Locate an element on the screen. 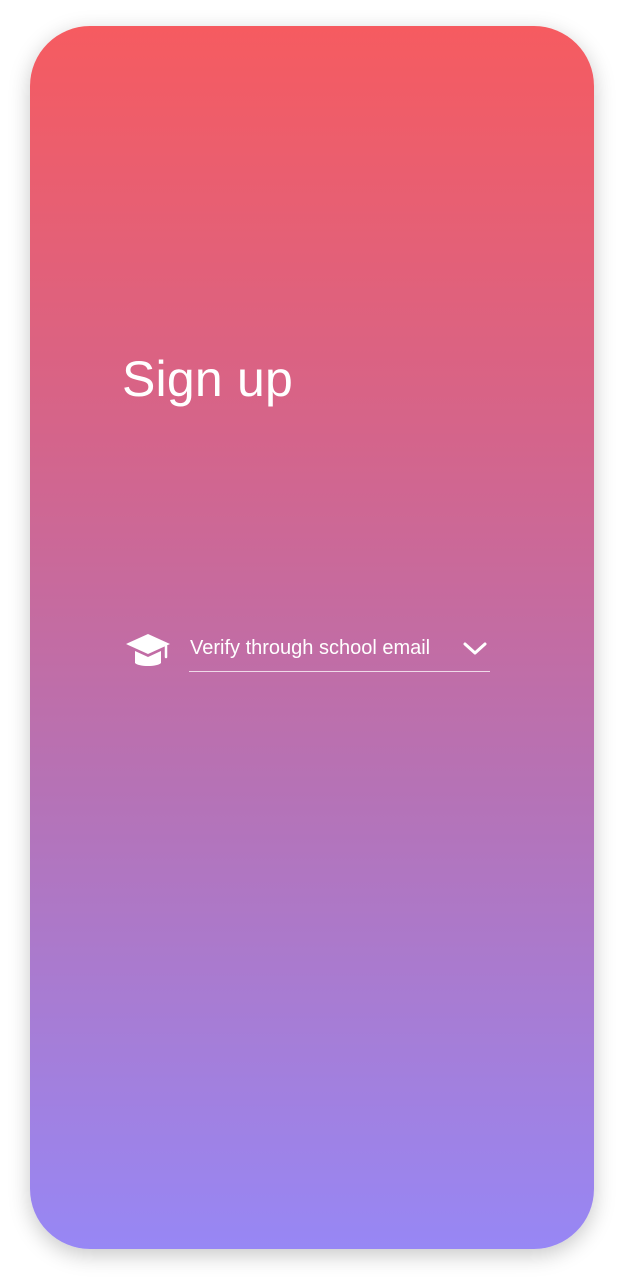  verification-method-dropdown: Verify through school email is located at coordinates (339, 650).